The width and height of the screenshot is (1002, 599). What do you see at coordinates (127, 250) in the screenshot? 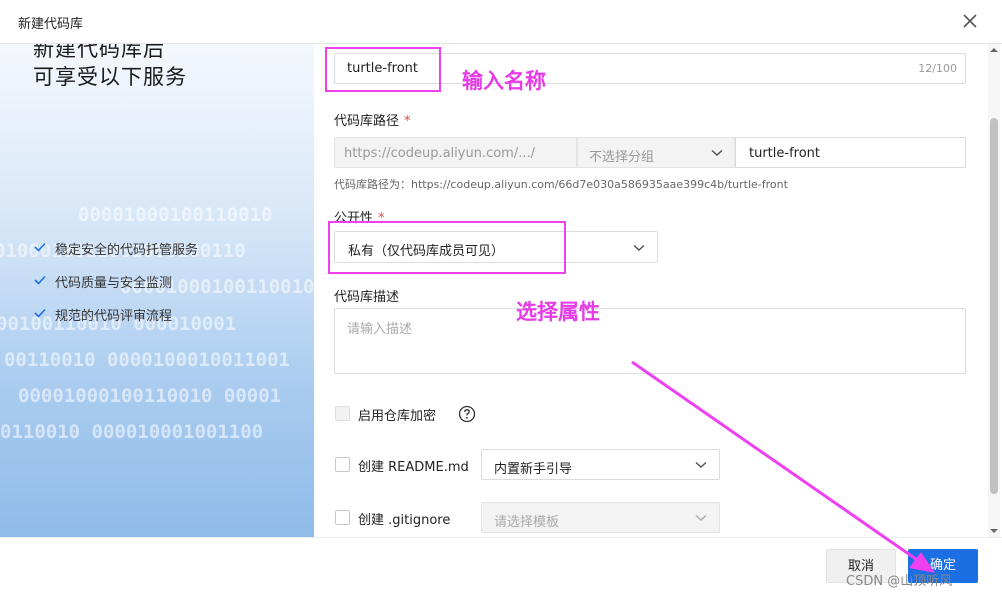
I see `feature-label: 稳定安全的代码托管服务` at bounding box center [127, 250].